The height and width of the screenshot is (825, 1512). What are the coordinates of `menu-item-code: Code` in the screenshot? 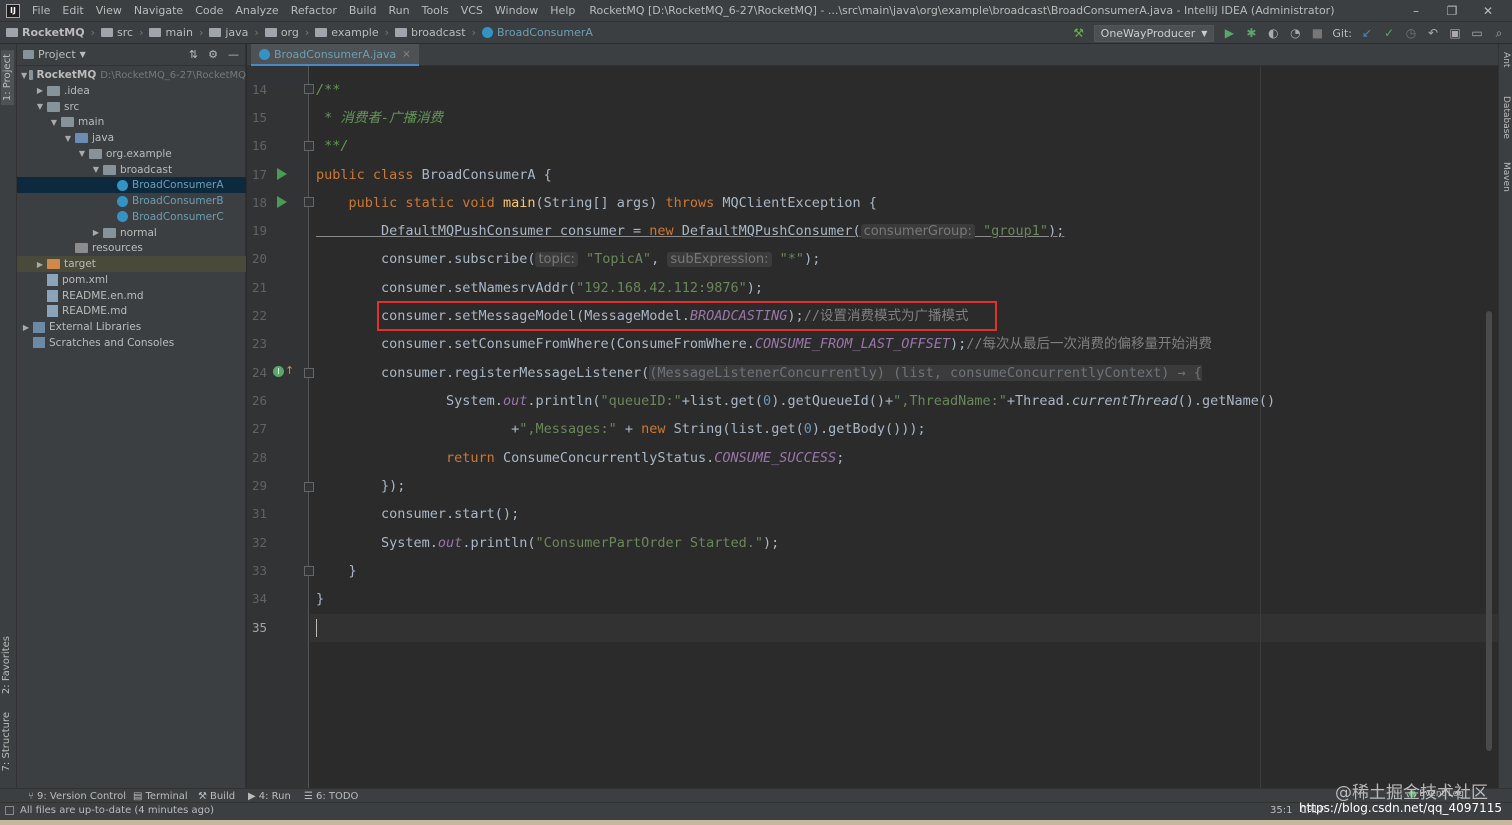 It's located at (209, 10).